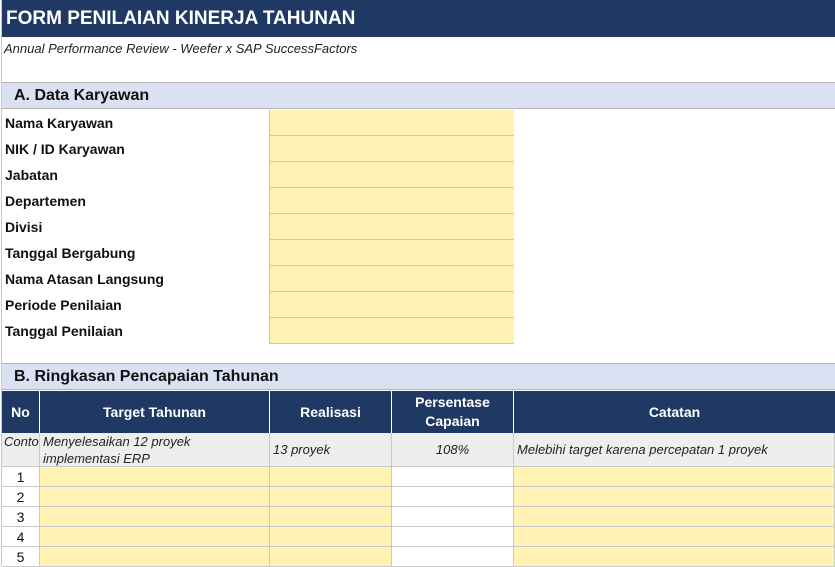  Describe the element at coordinates (21, 497) in the screenshot. I see `row-no: 2` at that location.